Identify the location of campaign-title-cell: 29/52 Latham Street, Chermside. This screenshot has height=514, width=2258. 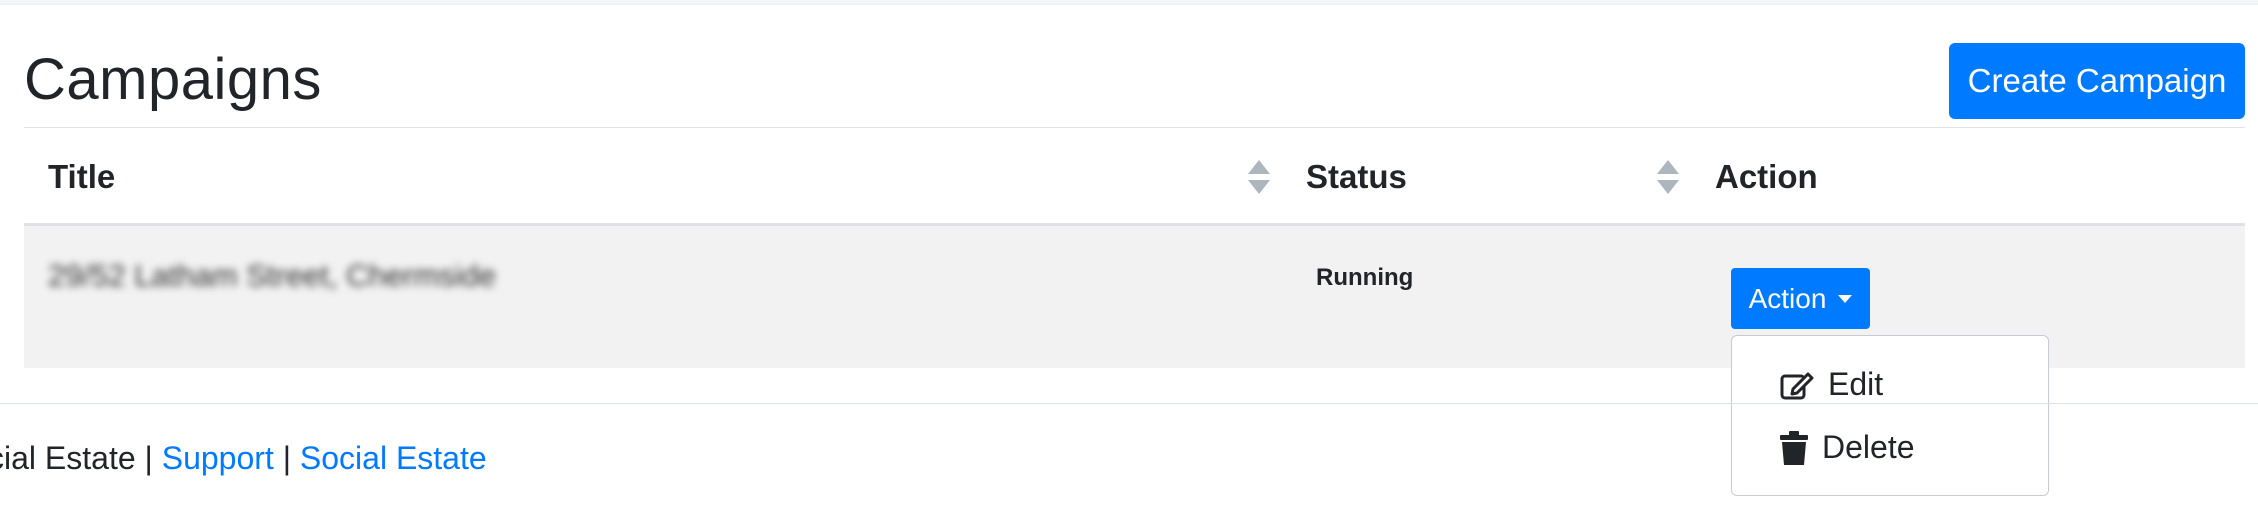
(272, 275).